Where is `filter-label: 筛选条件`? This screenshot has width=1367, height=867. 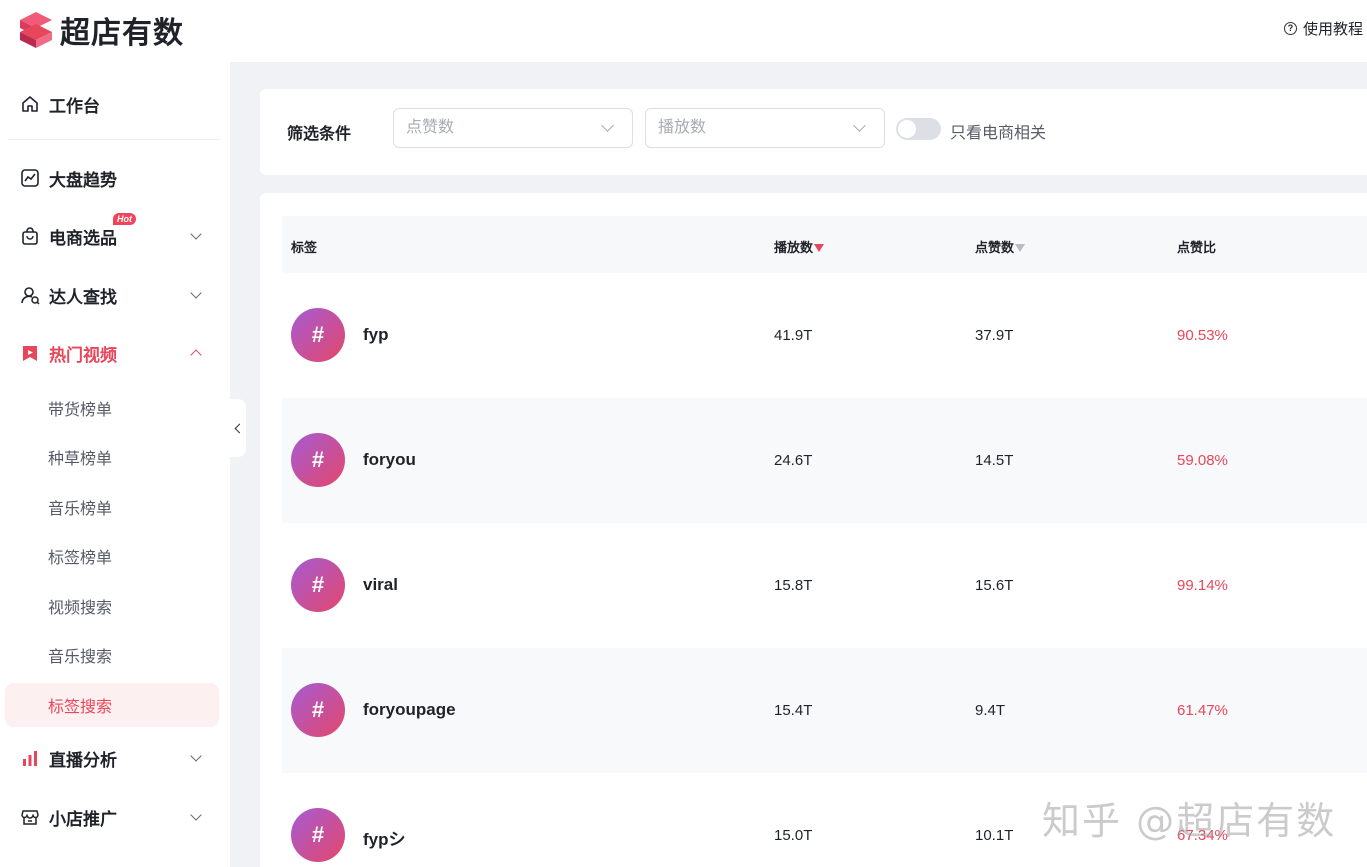 filter-label: 筛选条件 is located at coordinates (319, 134).